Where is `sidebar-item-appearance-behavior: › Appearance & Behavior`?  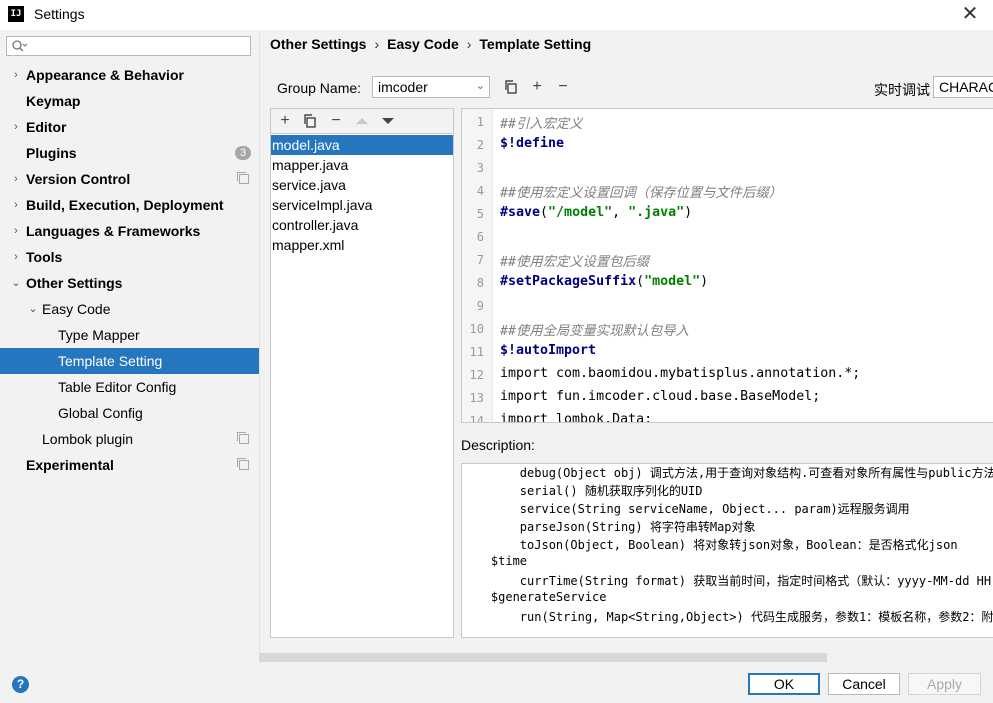
sidebar-item-appearance-behavior: › Appearance & Behavior is located at coordinates (129, 75).